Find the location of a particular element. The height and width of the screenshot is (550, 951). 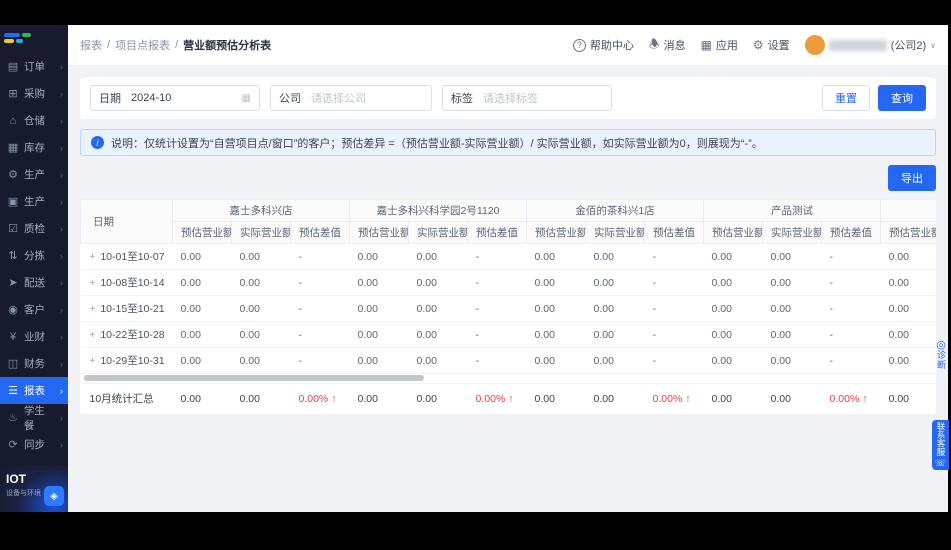

horizontal-scrollbar-row is located at coordinates (508, 378).